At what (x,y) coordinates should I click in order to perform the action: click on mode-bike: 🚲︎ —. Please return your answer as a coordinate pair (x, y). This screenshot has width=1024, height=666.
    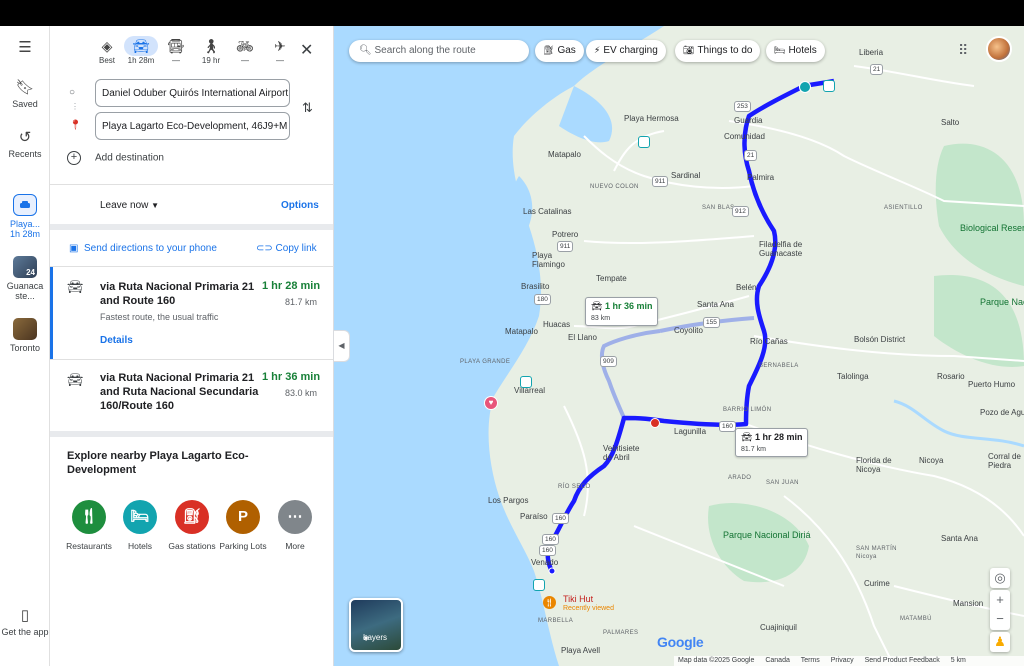
    Looking at the image, I should click on (245, 50).